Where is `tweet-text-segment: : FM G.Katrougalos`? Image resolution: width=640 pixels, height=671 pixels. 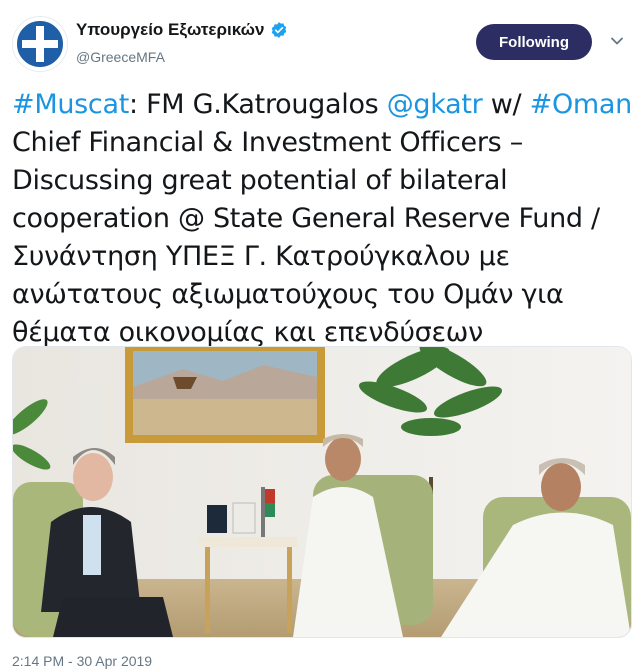 tweet-text-segment: : FM G.Katrougalos is located at coordinates (257, 104).